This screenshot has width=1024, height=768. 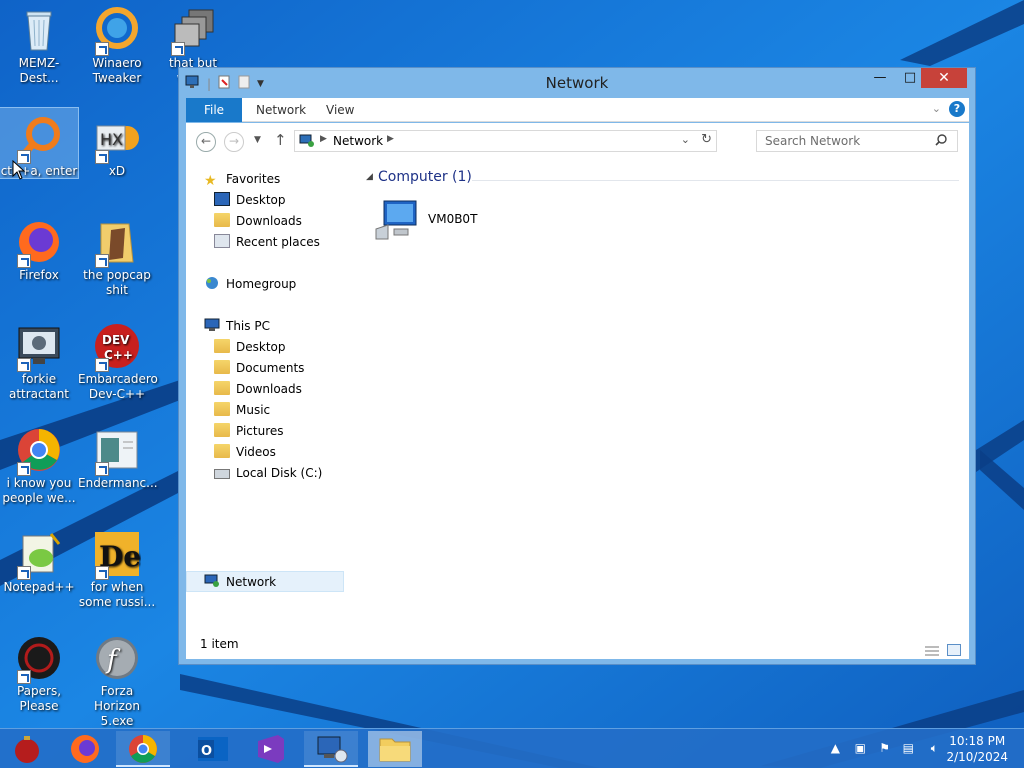 What do you see at coordinates (857, 141) in the screenshot?
I see `search-input: Search Network` at bounding box center [857, 141].